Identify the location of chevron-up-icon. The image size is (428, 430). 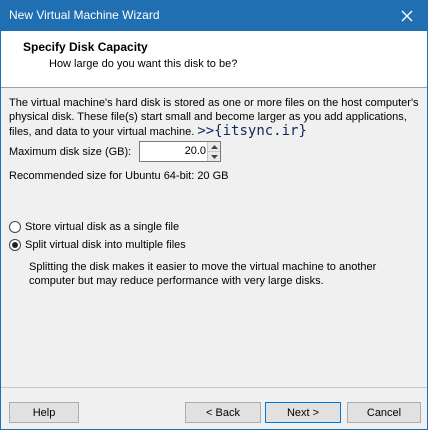
(214, 146).